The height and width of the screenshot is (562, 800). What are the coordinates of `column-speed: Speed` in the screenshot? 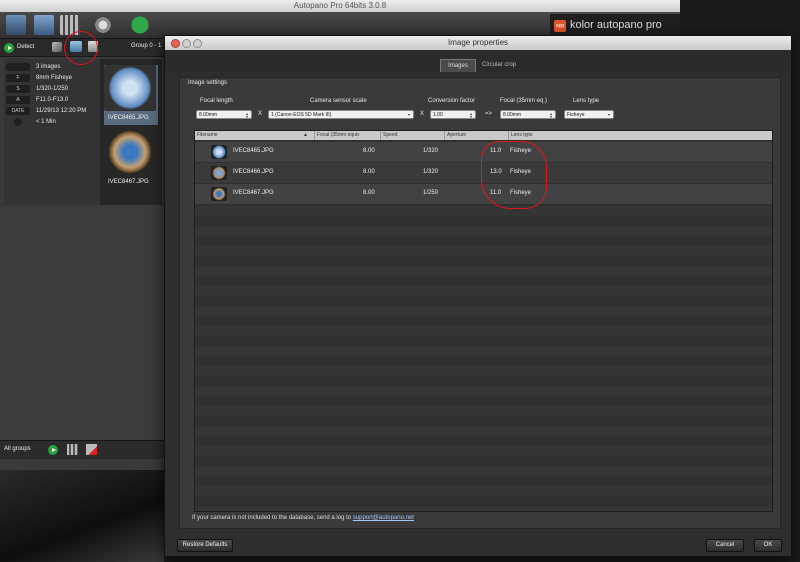 It's located at (413, 135).